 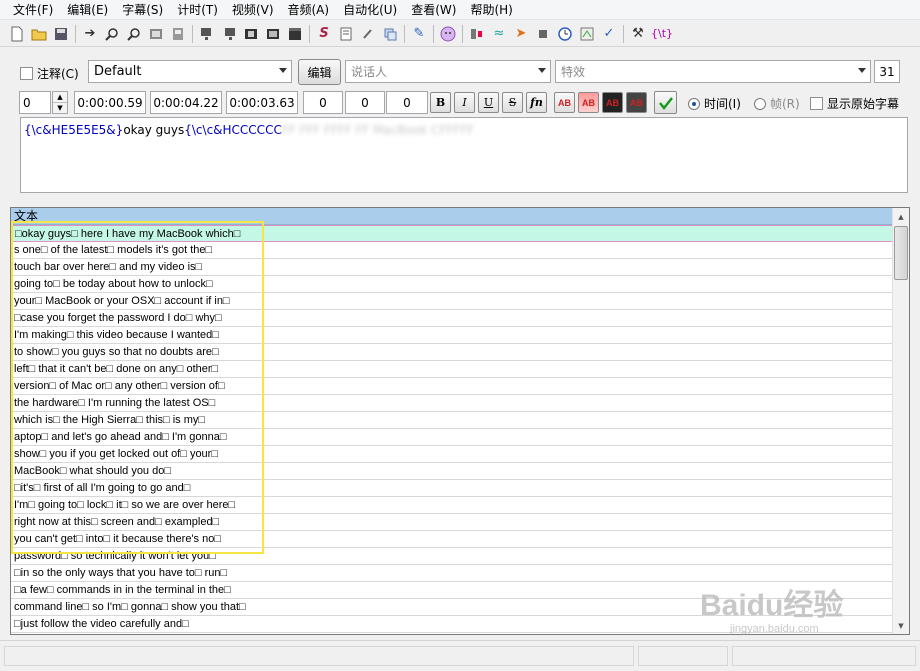 I want to click on monitor2-icon, so click(x=229, y=34).